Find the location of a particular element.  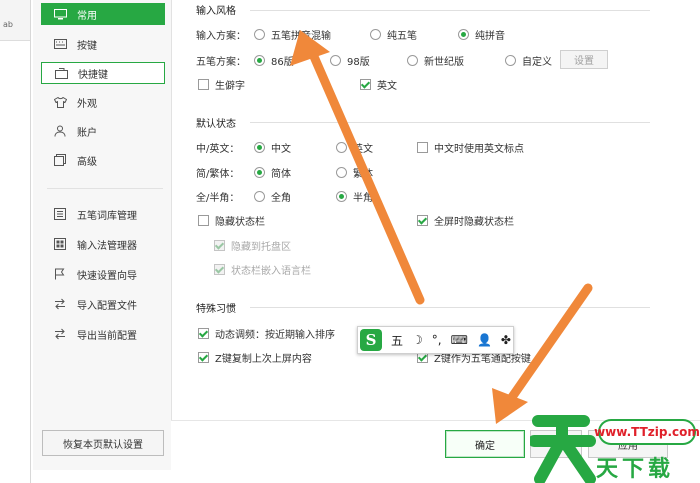

wubi-option-86: 86版 is located at coordinates (274, 60).